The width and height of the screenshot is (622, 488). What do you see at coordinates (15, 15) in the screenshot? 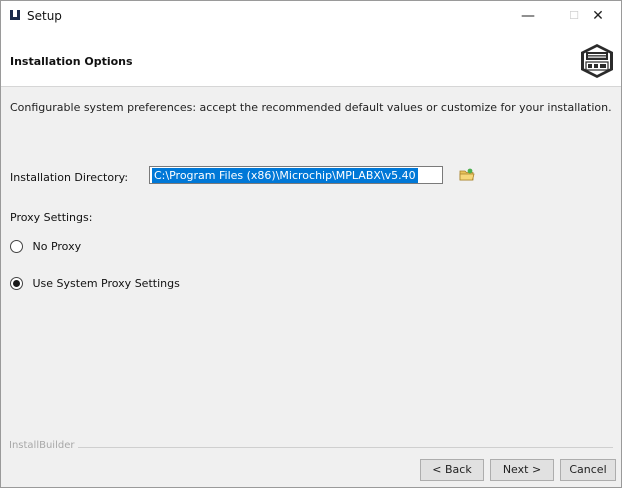
I see `app-icon` at bounding box center [15, 15].